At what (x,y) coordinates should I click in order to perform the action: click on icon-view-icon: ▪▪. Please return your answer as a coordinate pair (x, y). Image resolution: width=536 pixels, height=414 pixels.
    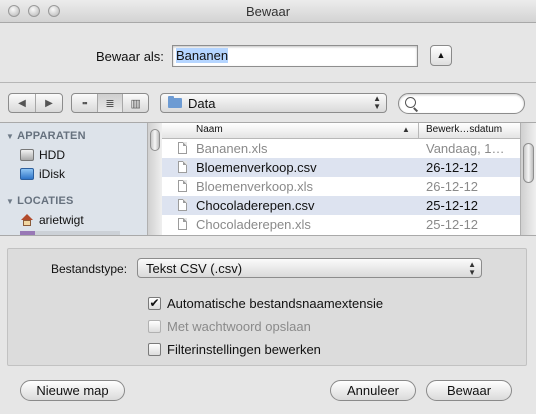
    Looking at the image, I should click on (84, 103).